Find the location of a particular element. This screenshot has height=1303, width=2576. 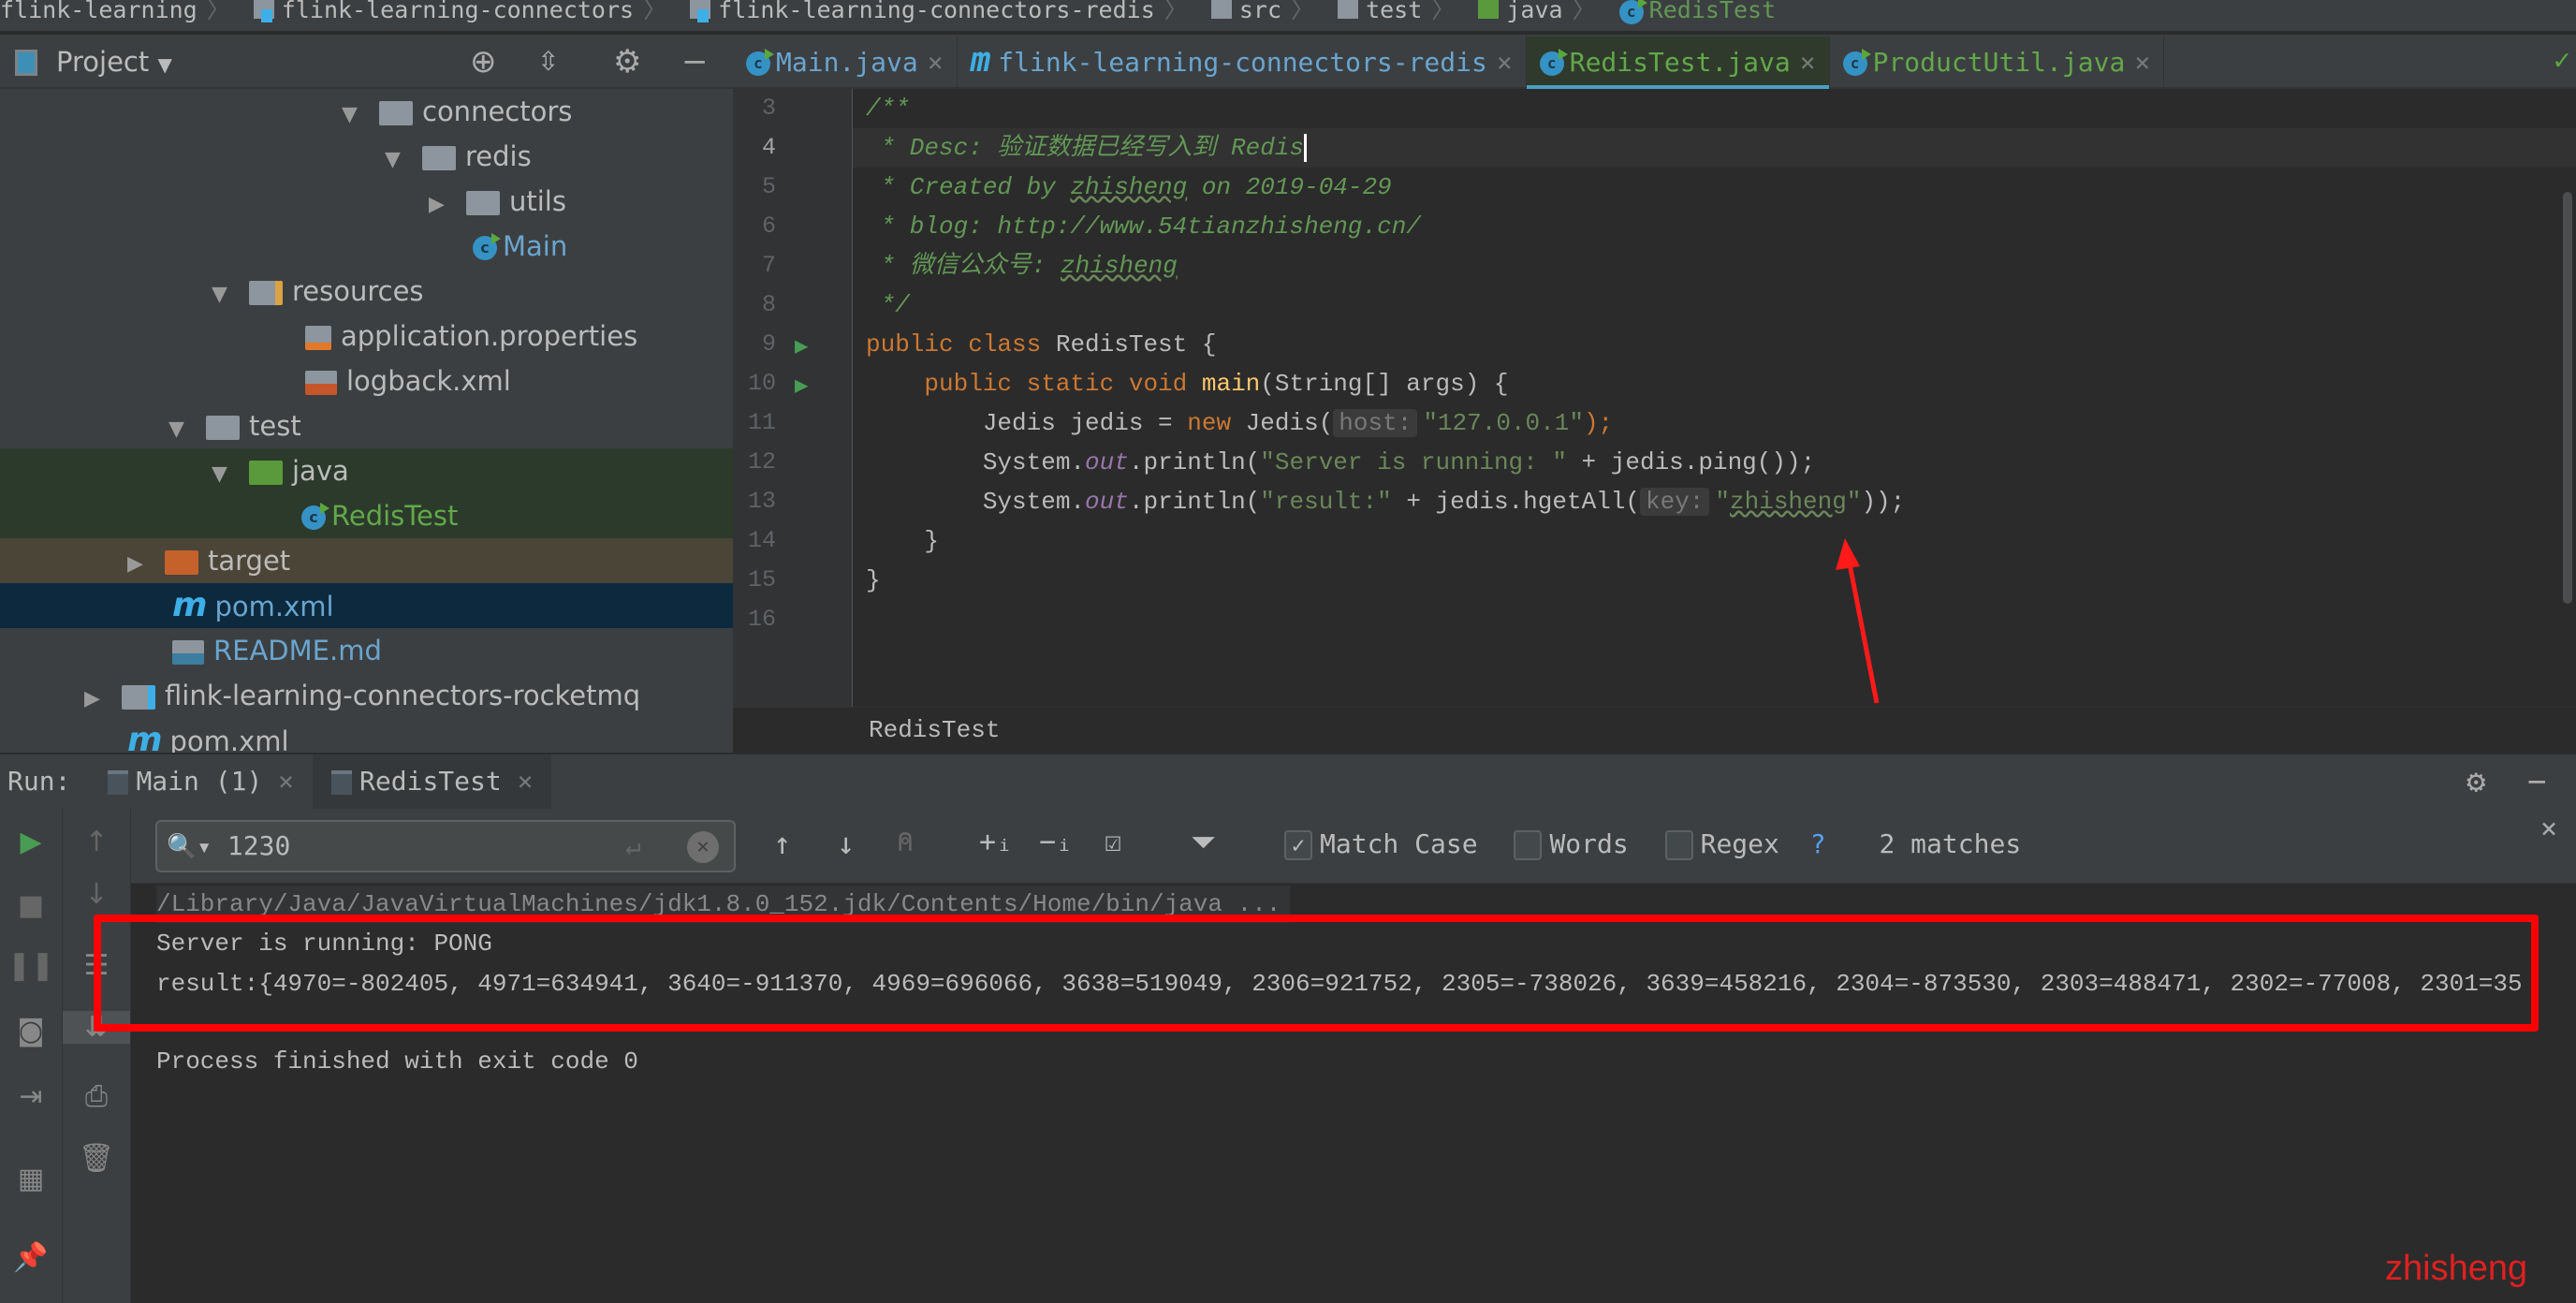

camera-icon: ◙ is located at coordinates (31, 1031).